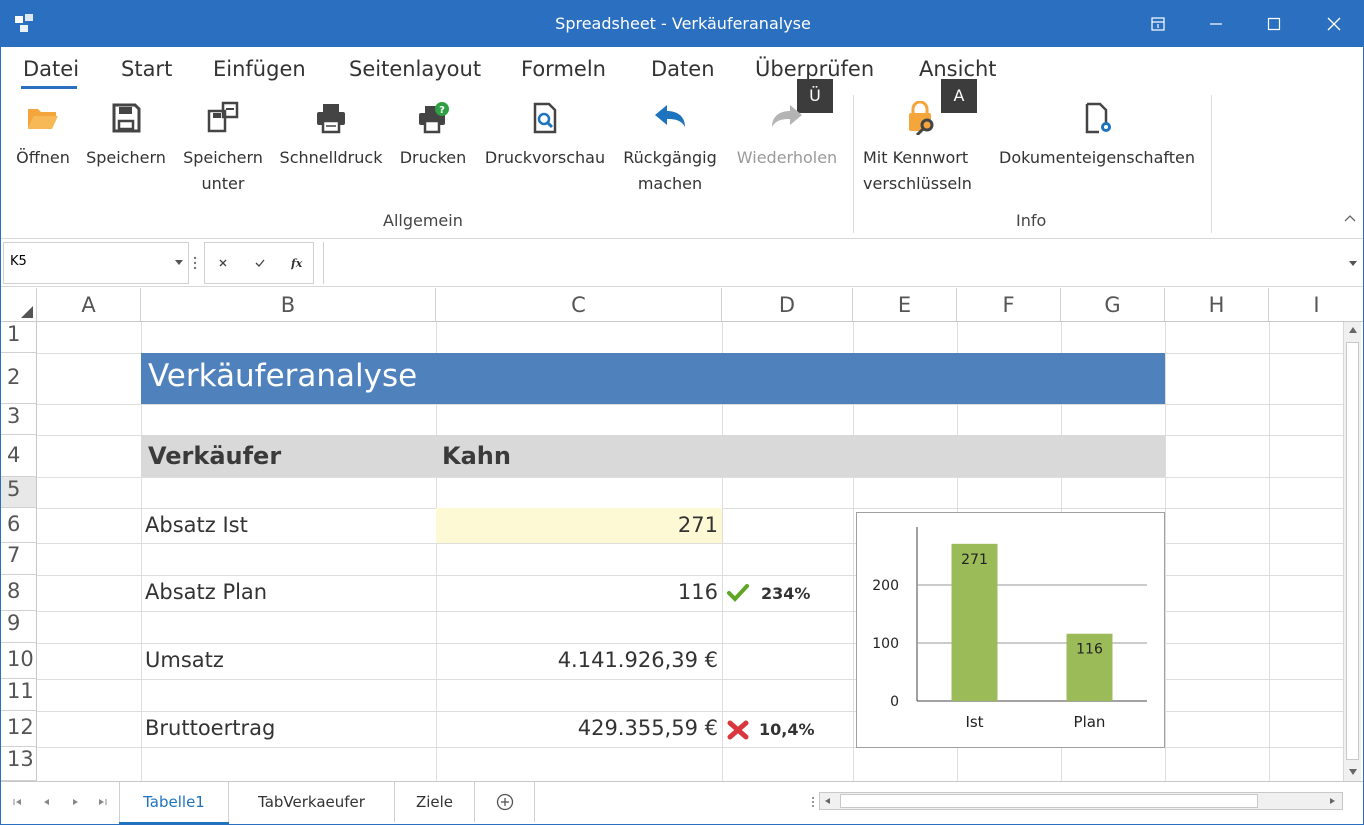 This screenshot has height=825, width=1364. What do you see at coordinates (19, 378) in the screenshot?
I see `row-header-2: 2` at bounding box center [19, 378].